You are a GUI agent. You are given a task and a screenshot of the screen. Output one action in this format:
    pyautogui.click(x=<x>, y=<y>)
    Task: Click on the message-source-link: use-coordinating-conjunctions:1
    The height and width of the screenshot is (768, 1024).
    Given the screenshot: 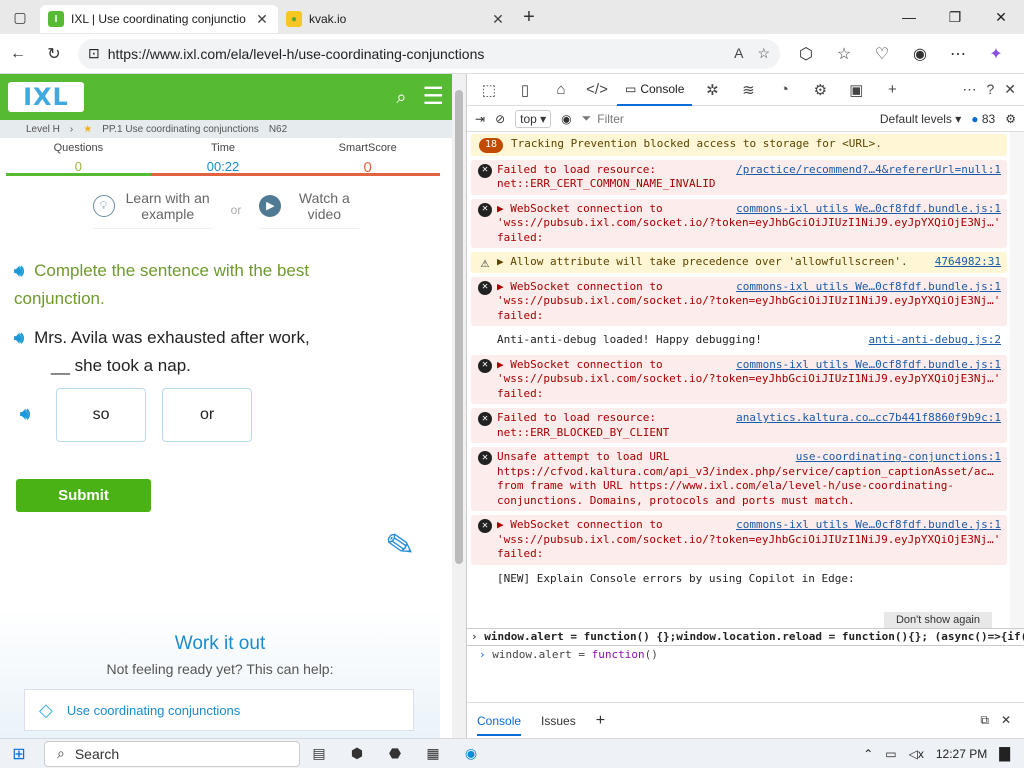 What is the action you would take?
    pyautogui.click(x=898, y=457)
    